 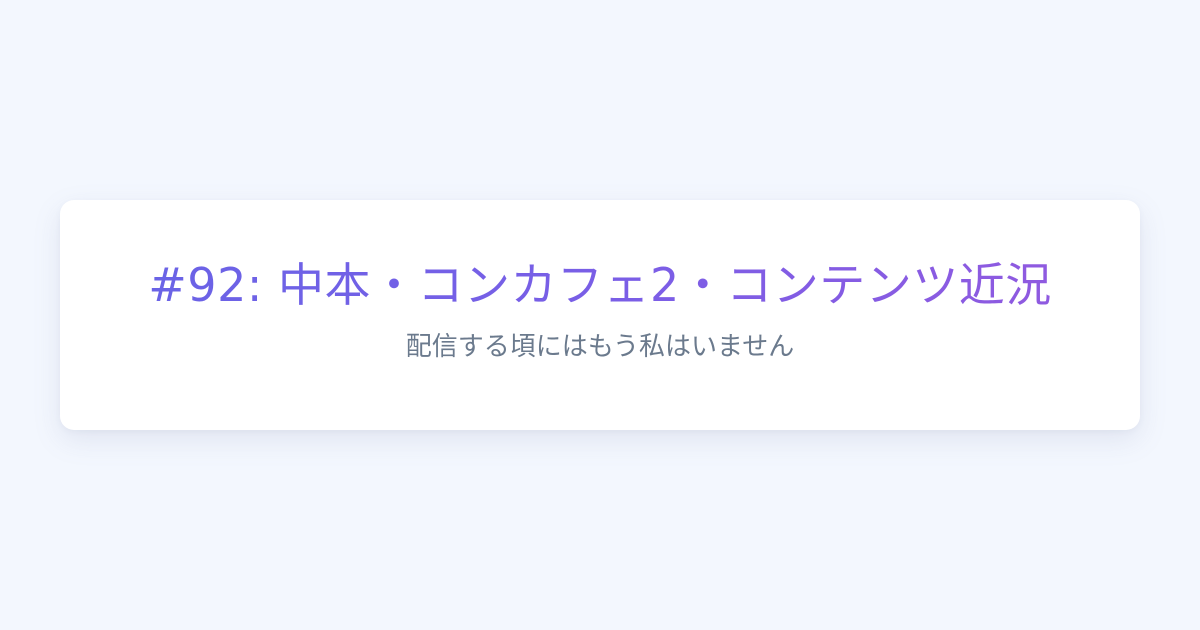 I want to click on episode-subtitle: 配信する頃にはもう私はいません, so click(x=600, y=347).